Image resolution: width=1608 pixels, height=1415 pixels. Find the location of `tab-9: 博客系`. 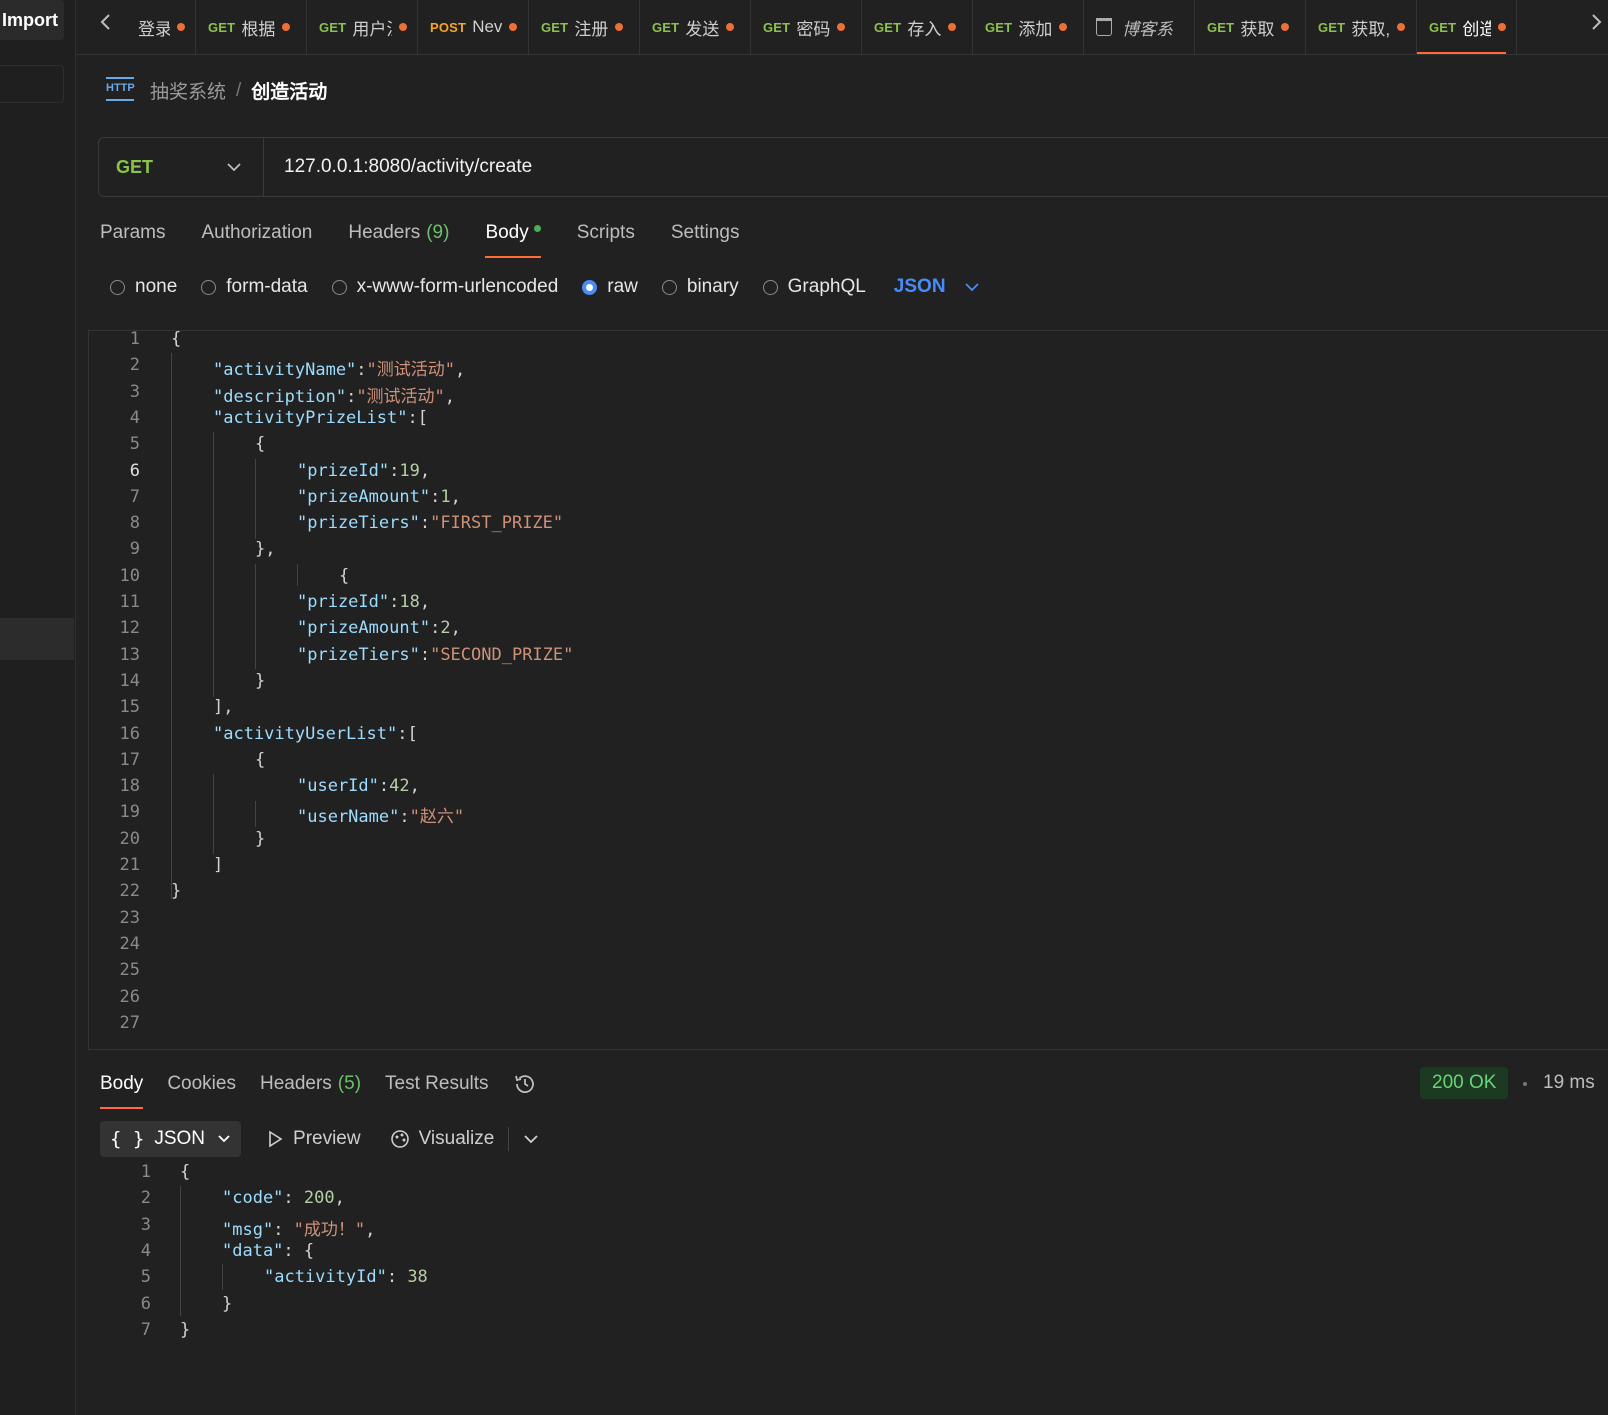

tab-9: 博客系 is located at coordinates (1139, 27).